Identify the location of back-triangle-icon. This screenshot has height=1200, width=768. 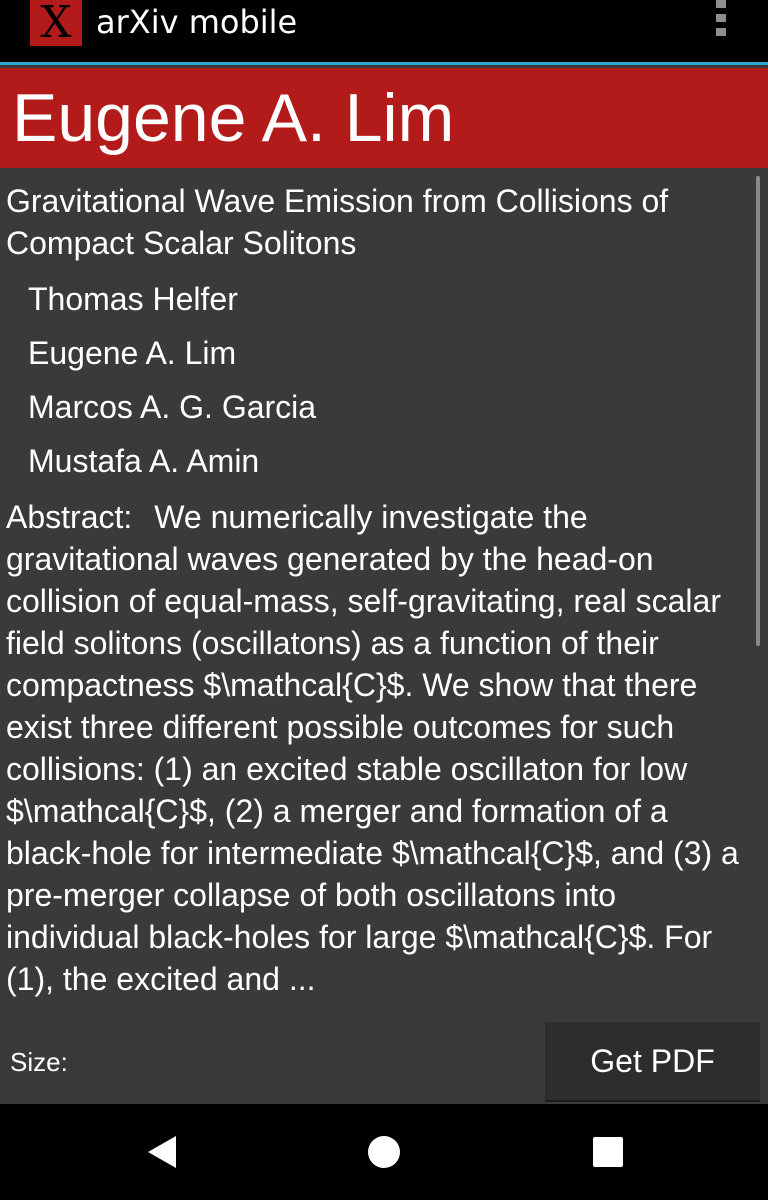
(162, 1152).